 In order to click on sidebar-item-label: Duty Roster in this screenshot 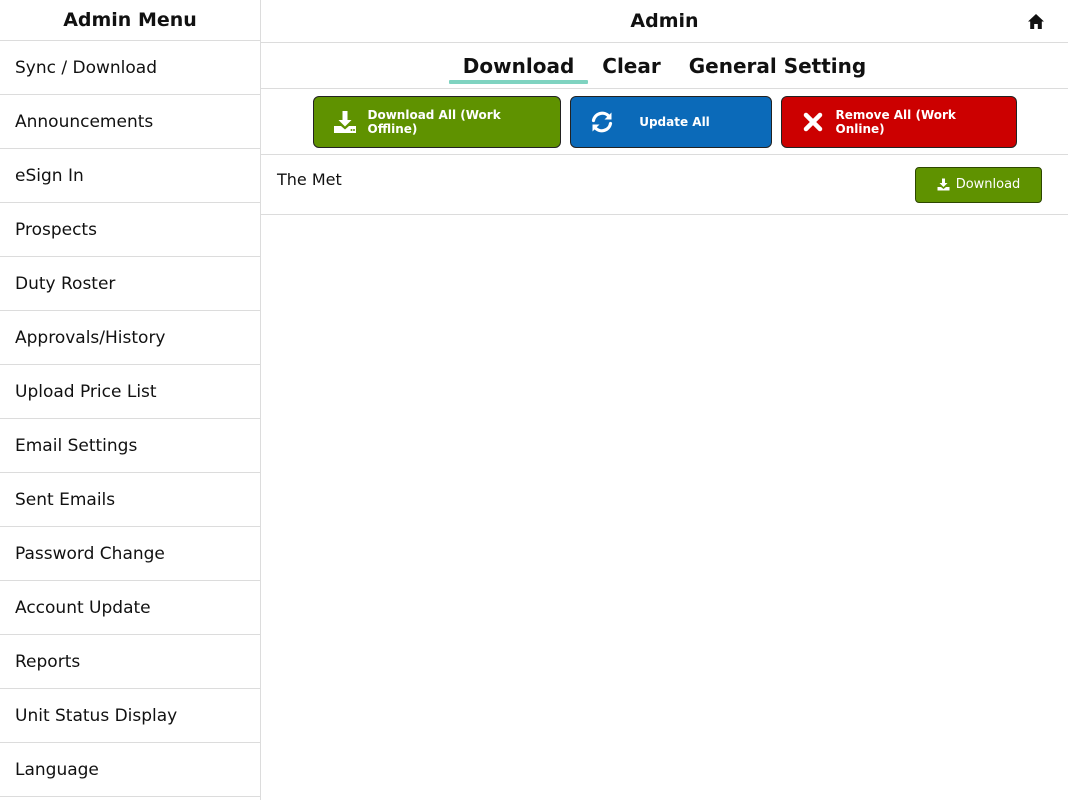, I will do `click(65, 283)`.